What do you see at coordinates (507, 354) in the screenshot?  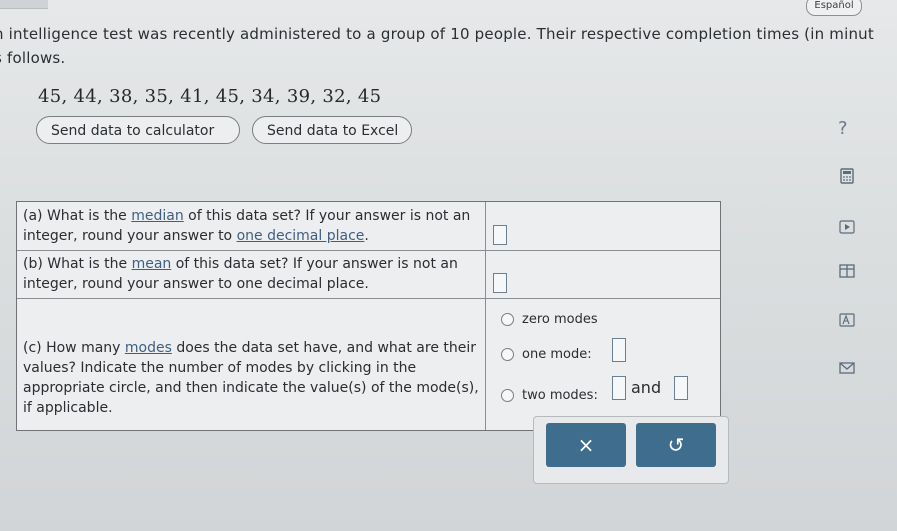 I see `one-mode-radio` at bounding box center [507, 354].